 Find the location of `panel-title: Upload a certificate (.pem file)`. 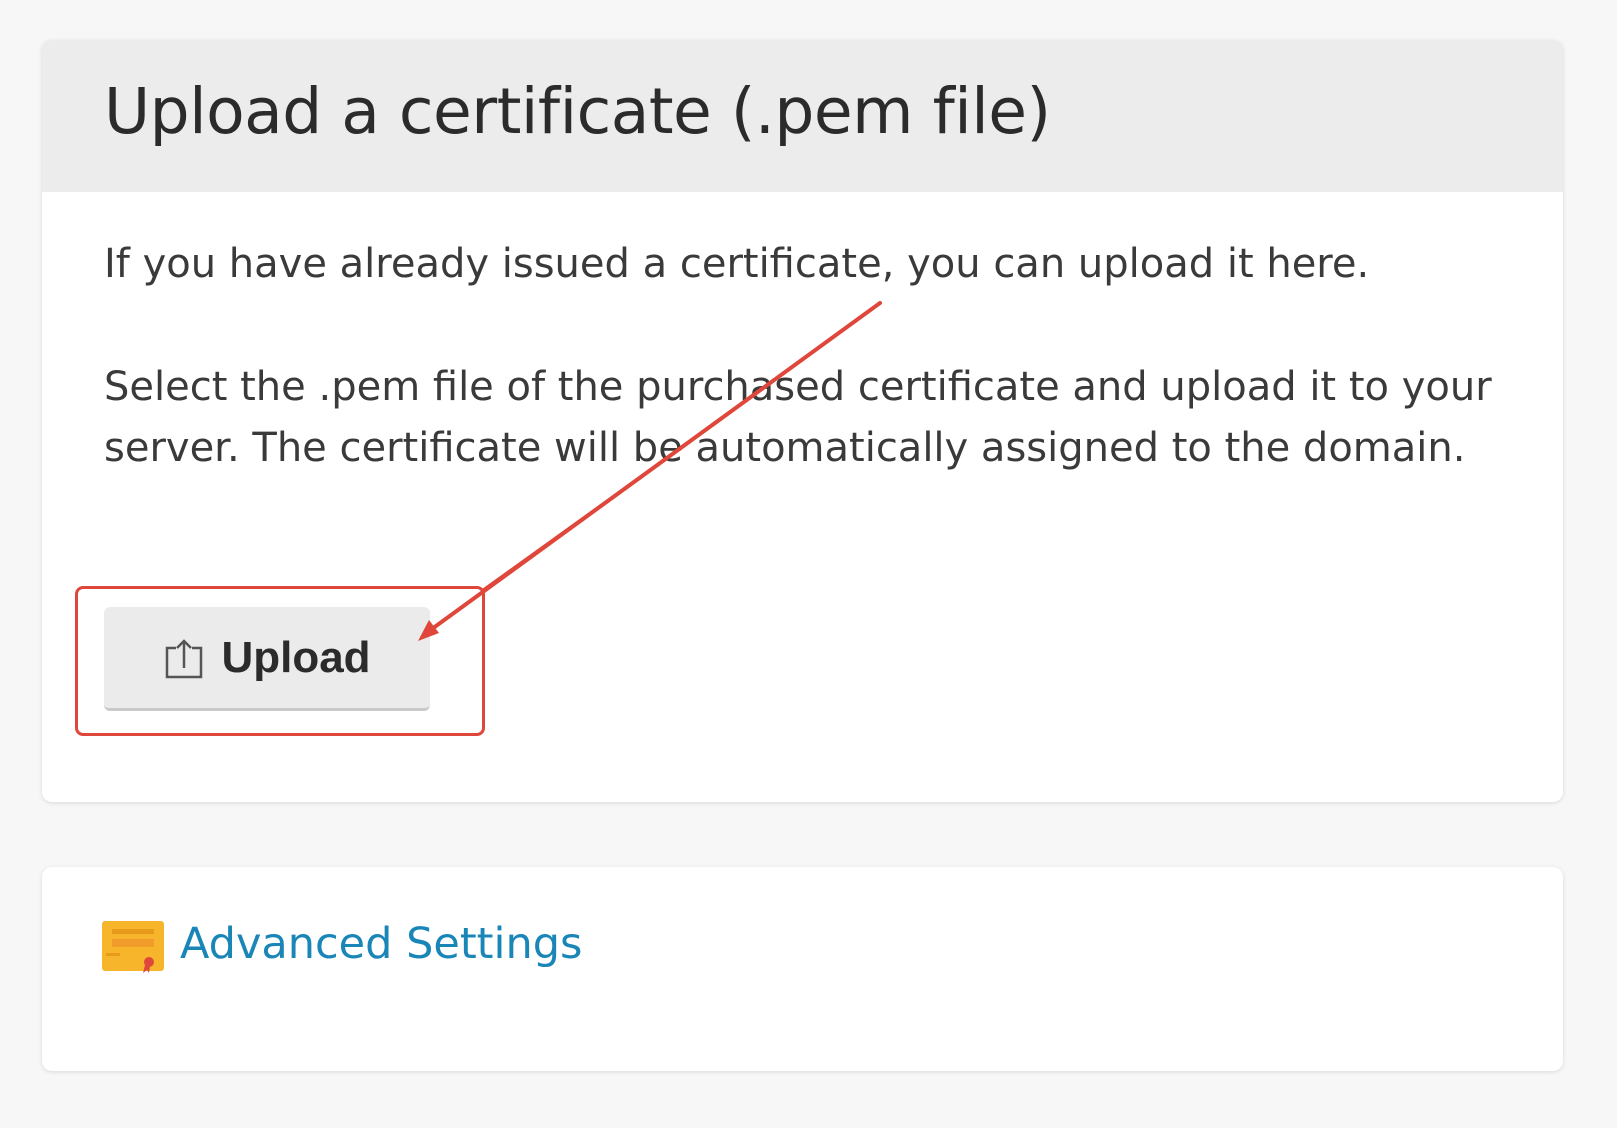

panel-title: Upload a certificate (.pem file) is located at coordinates (577, 111).